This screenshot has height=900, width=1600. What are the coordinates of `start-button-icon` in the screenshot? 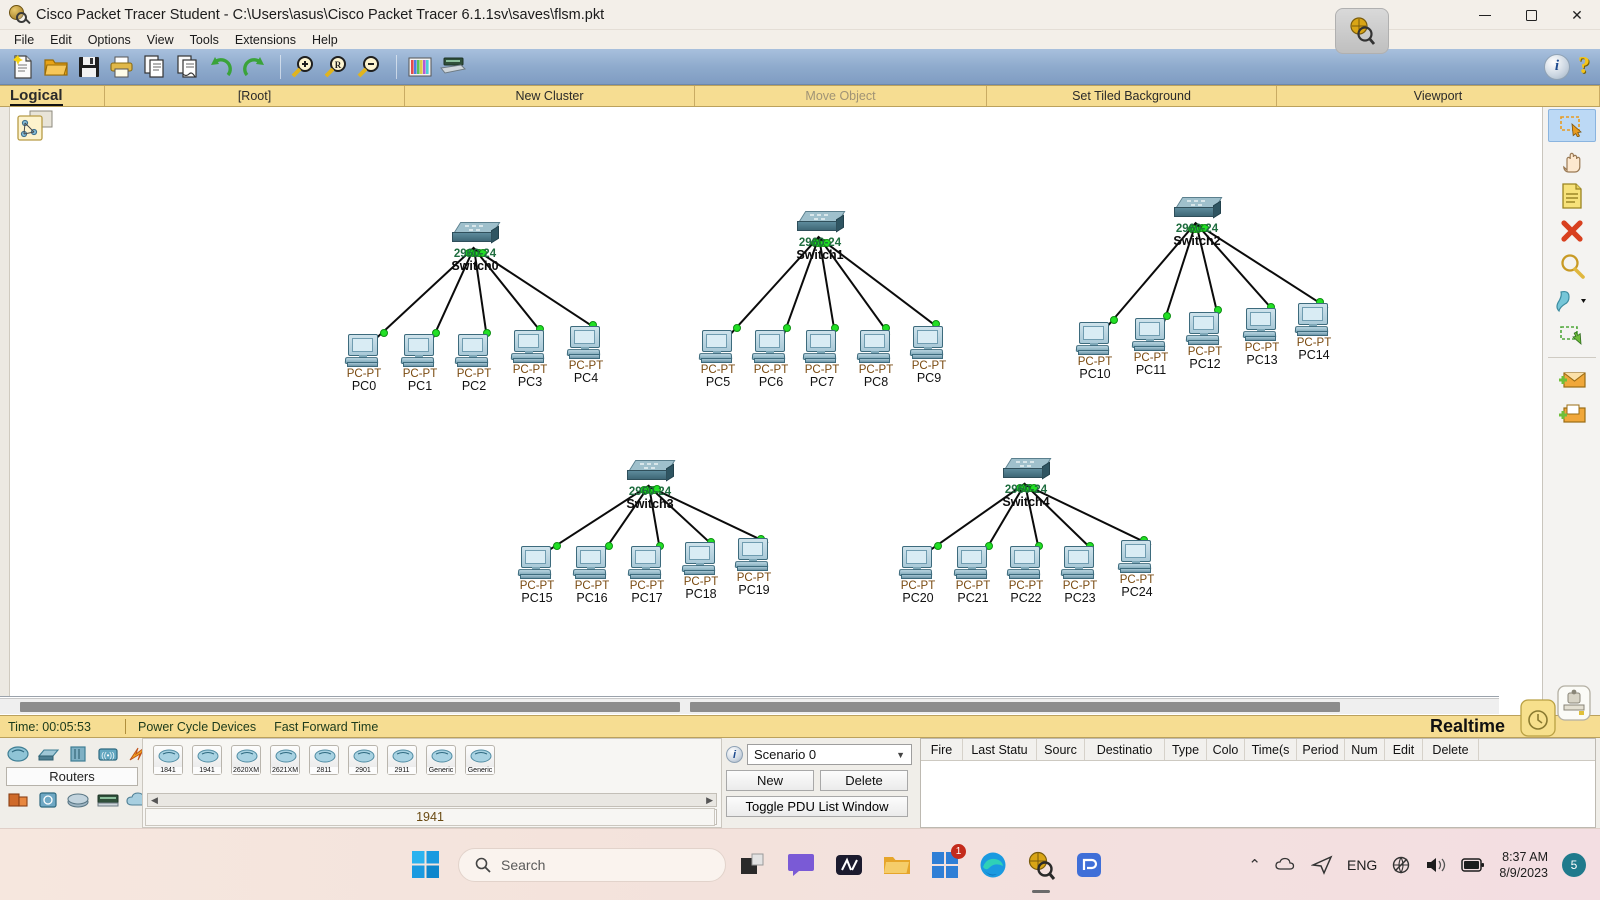 It's located at (426, 864).